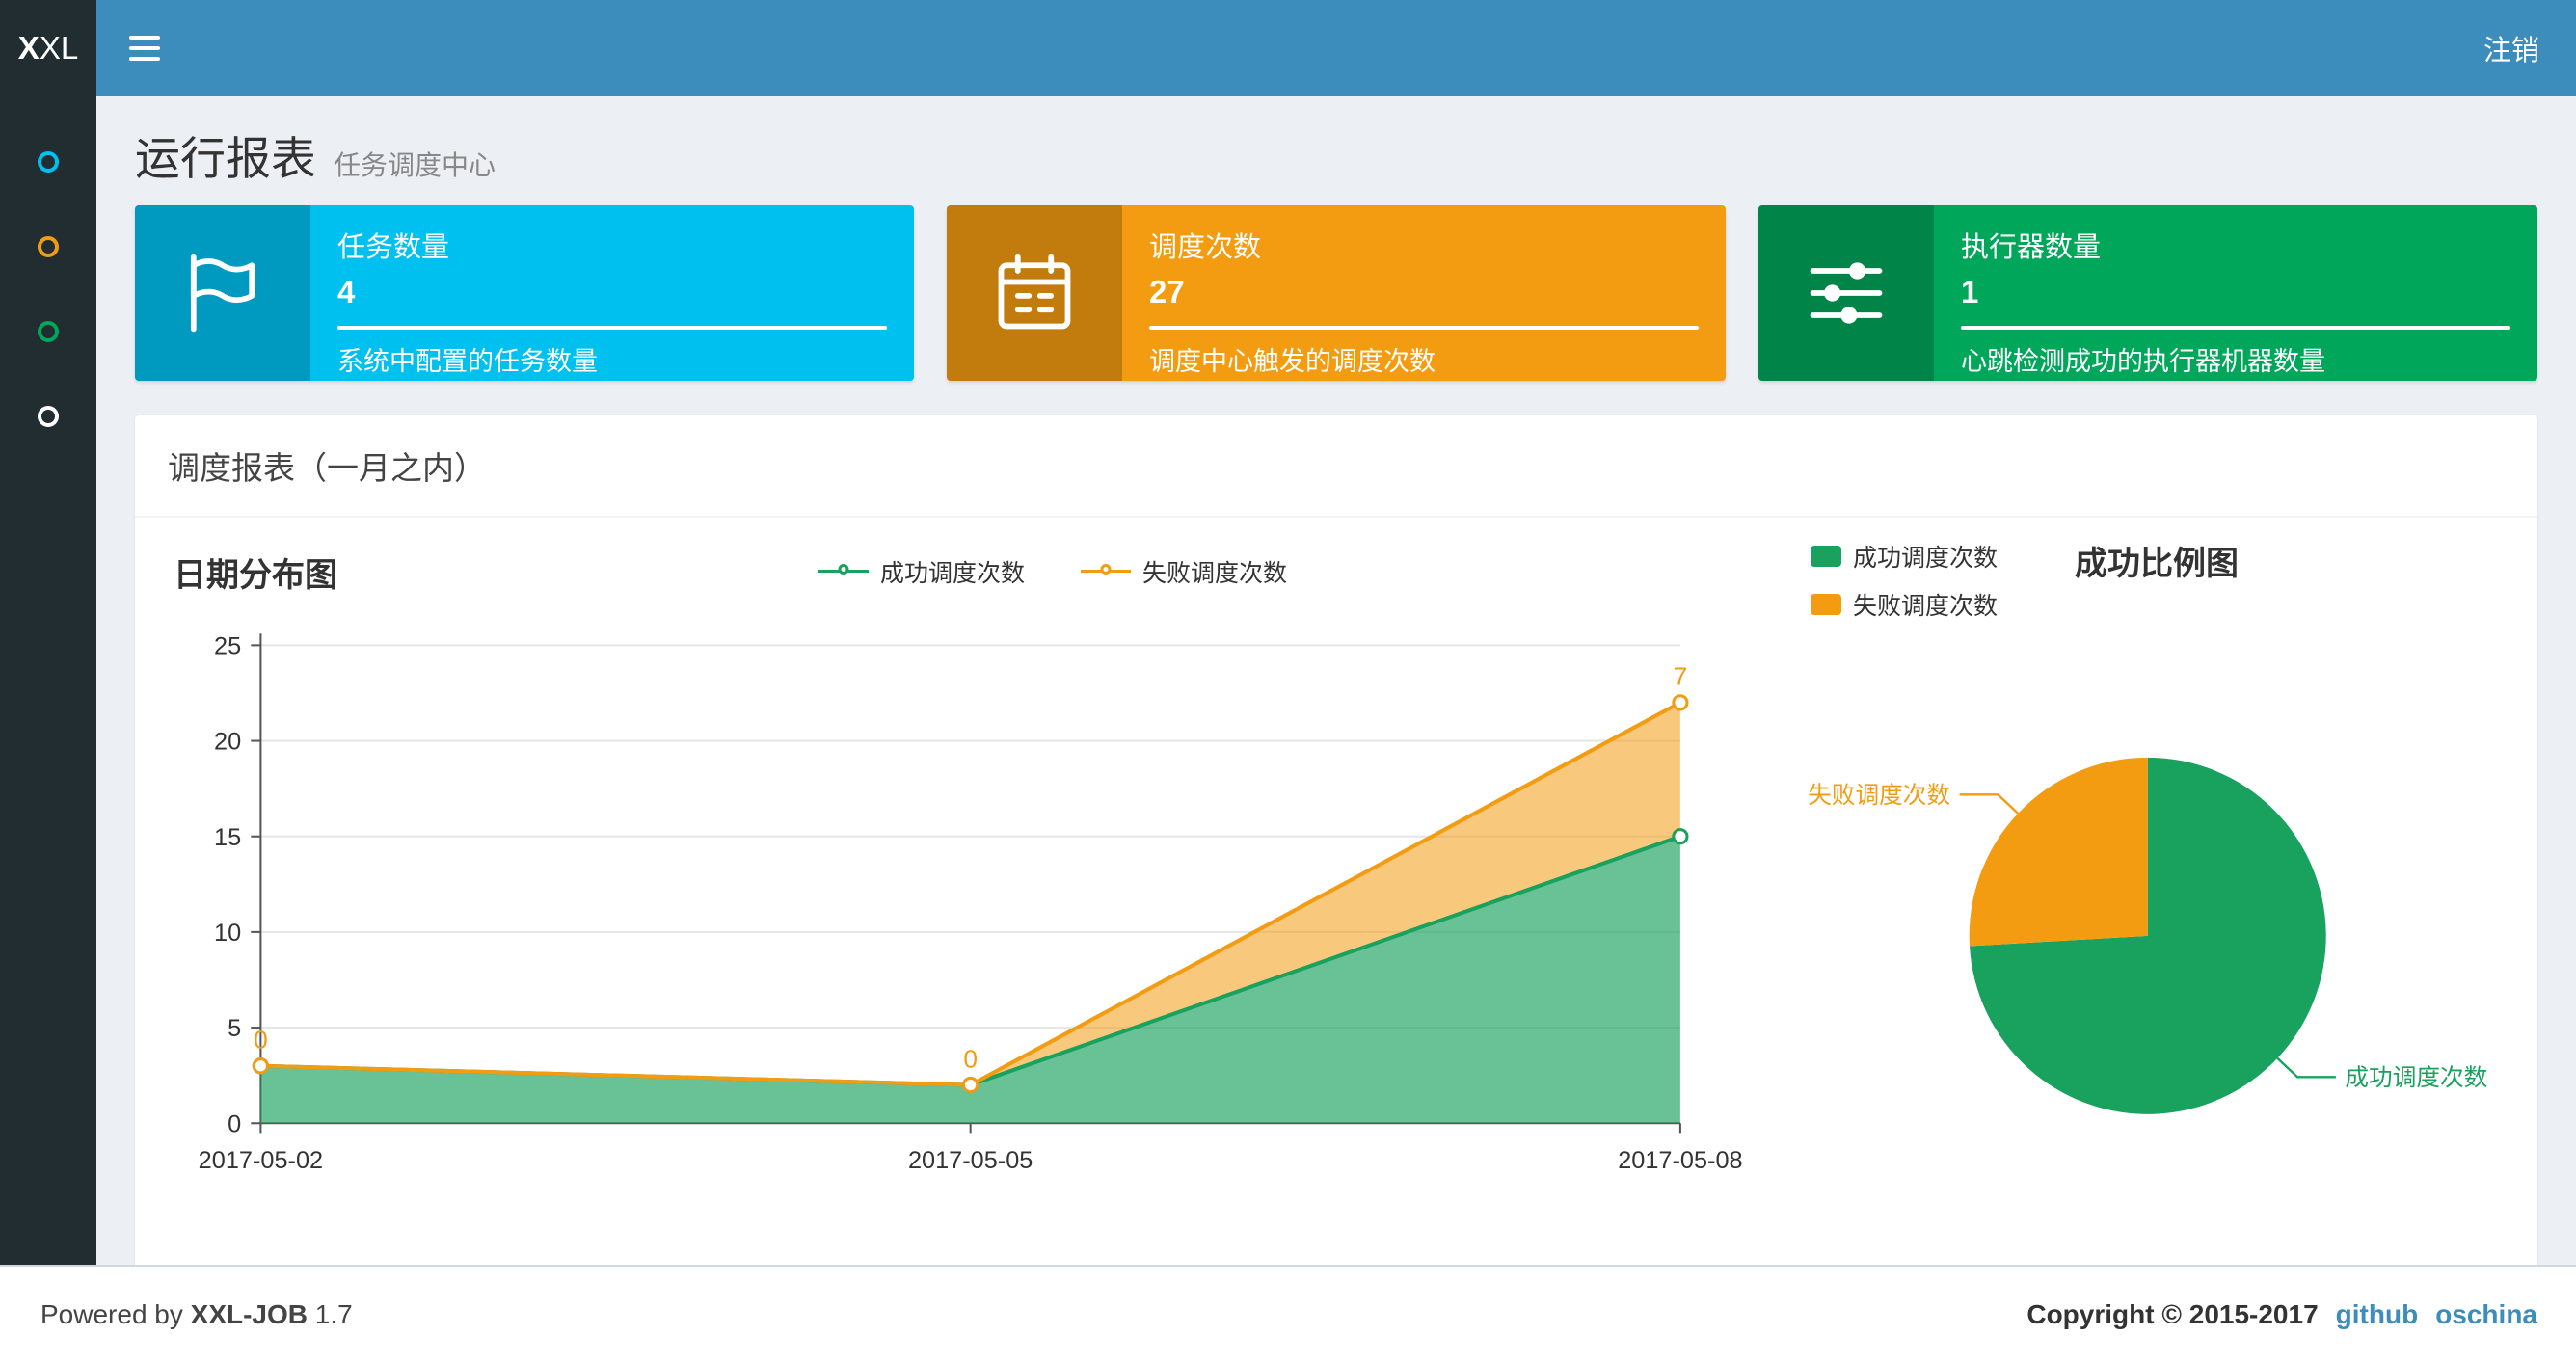  Describe the element at coordinates (235, 1123) in the screenshot. I see `y-tick-label: 0` at that location.